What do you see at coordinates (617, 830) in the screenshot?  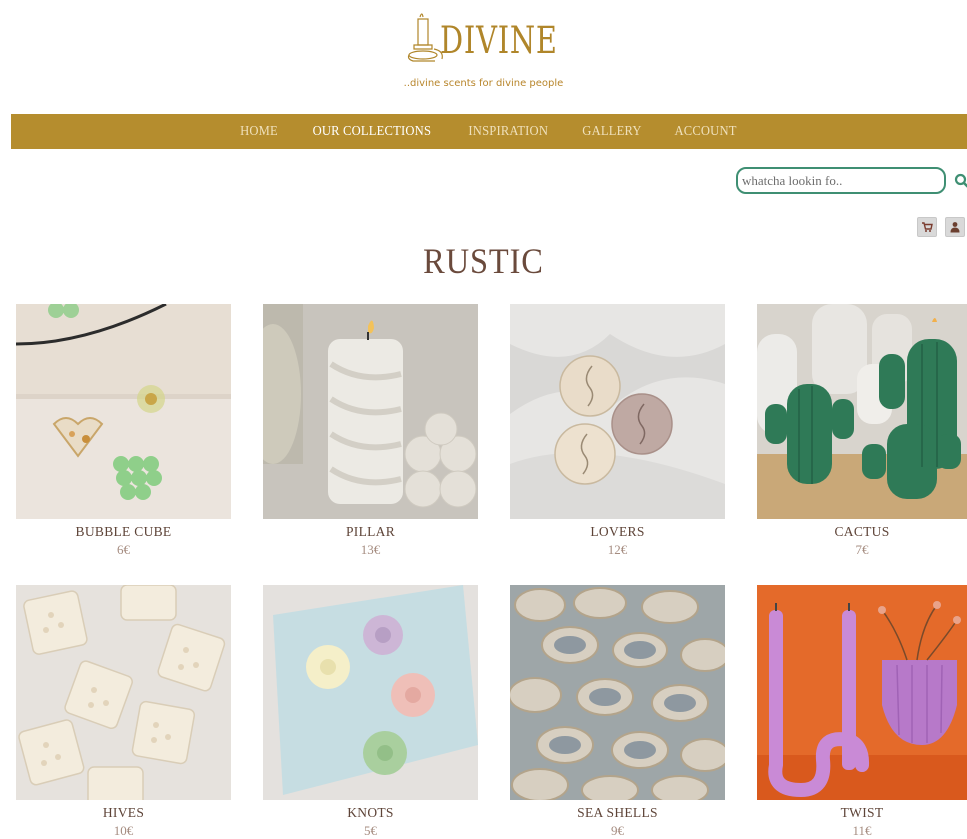 I see `product-price: 9€` at bounding box center [617, 830].